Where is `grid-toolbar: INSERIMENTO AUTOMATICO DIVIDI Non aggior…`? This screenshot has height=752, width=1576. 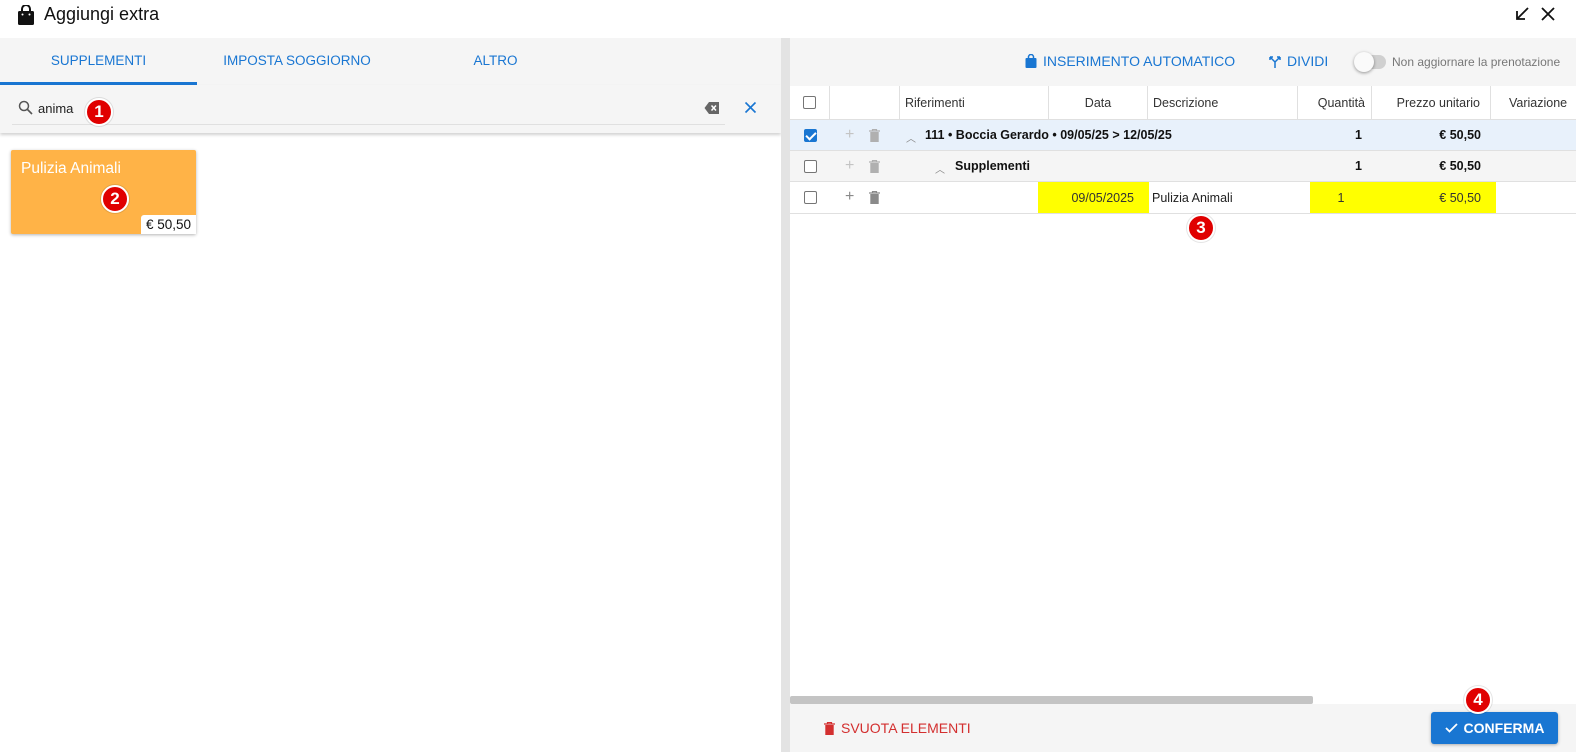 grid-toolbar: INSERIMENTO AUTOMATICO DIVIDI Non aggior… is located at coordinates (1183, 62).